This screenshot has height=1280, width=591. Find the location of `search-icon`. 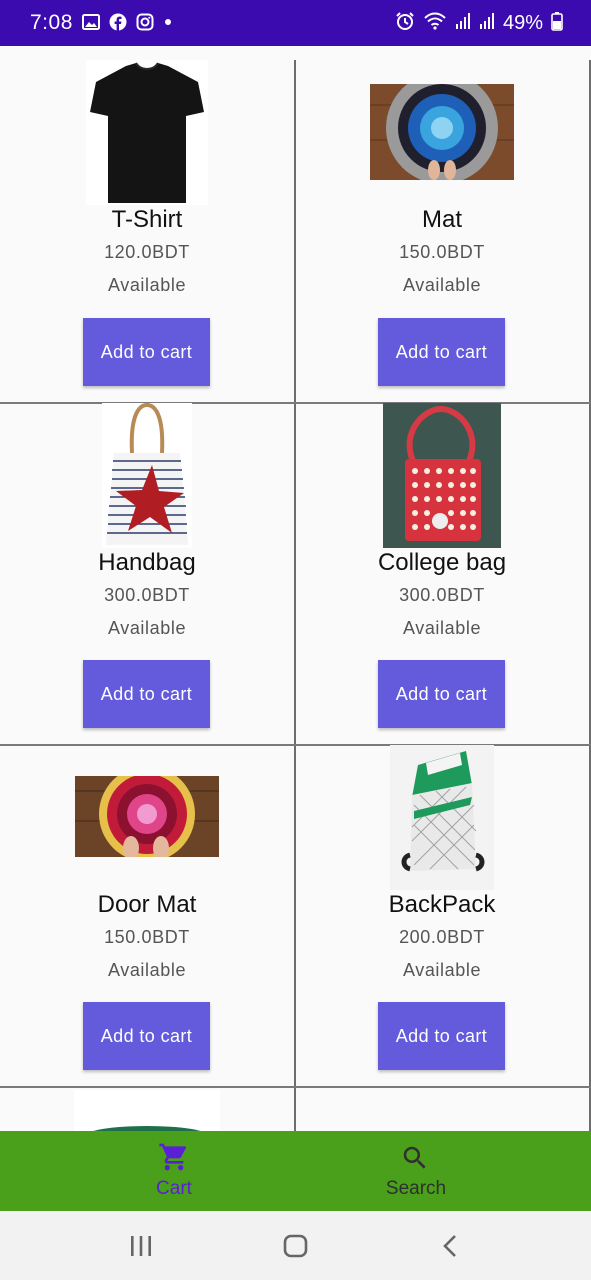

search-icon is located at coordinates (415, 1160).